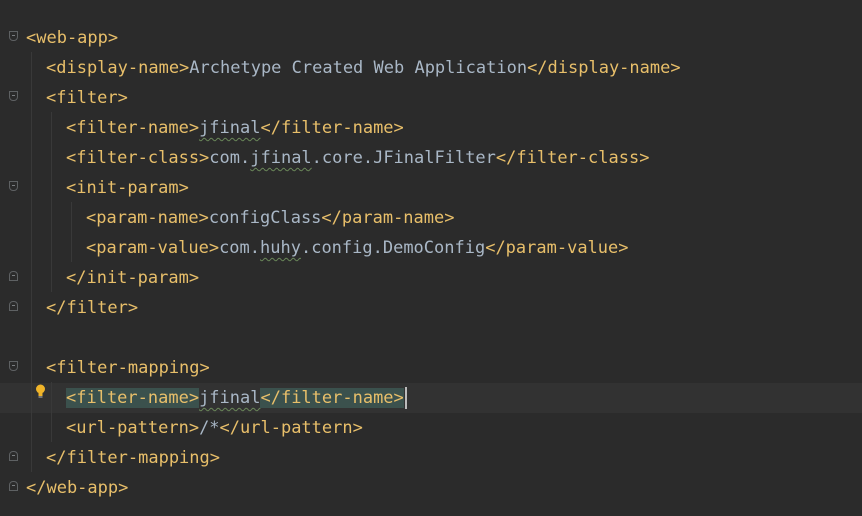  I want to click on xml-tag: </filter-class>, so click(572, 158).